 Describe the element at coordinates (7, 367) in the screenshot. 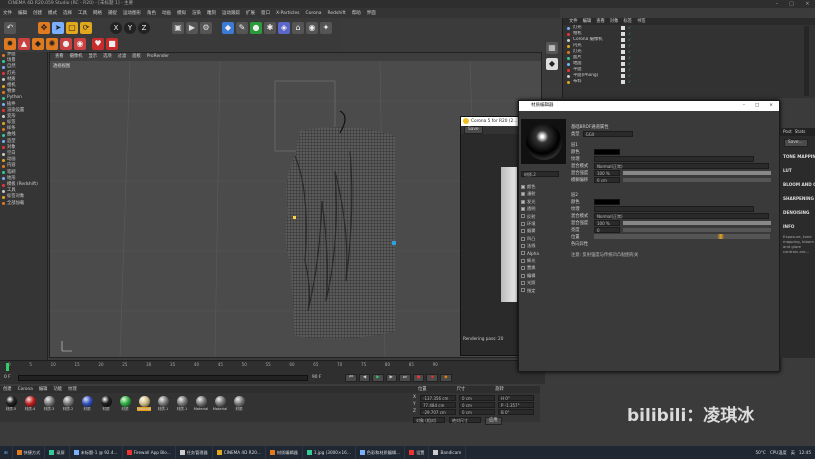

I see `timeline-playhead` at that location.